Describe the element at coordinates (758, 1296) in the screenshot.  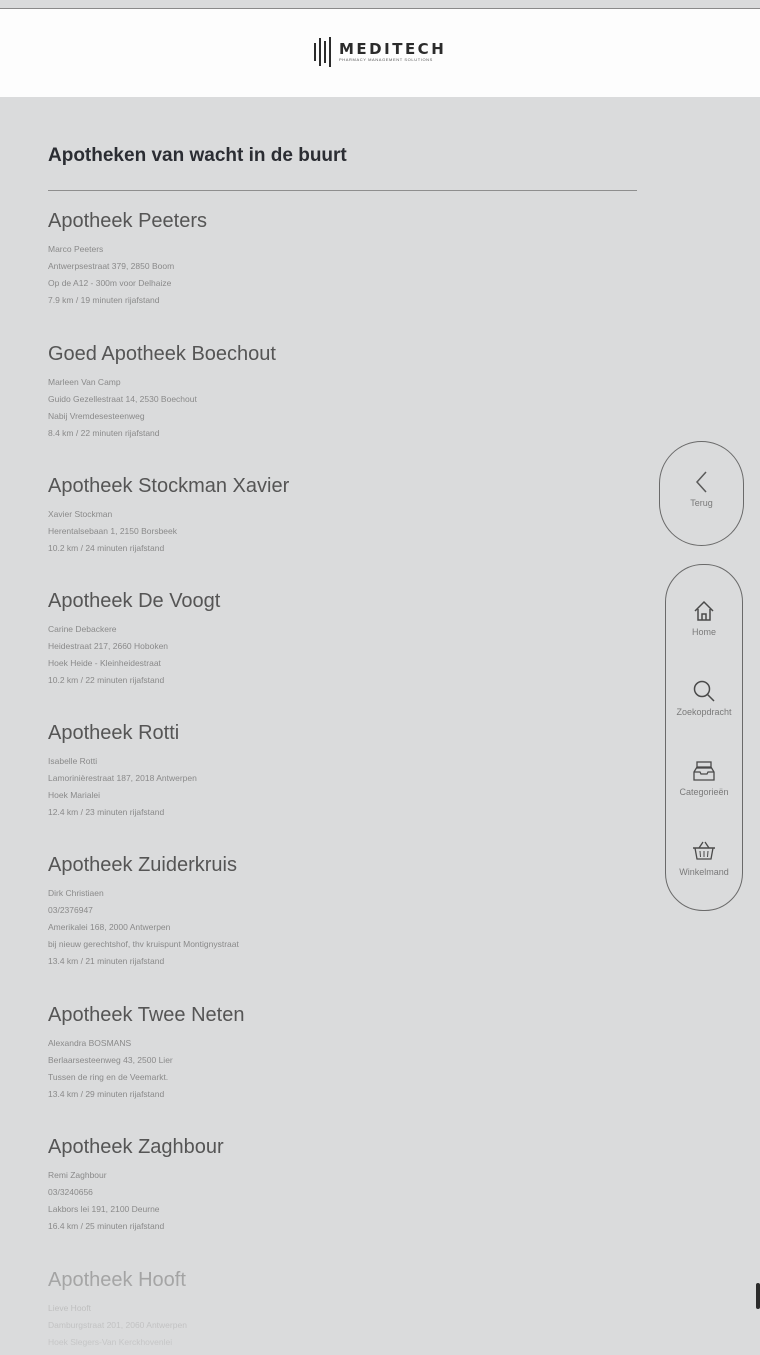
I see `scrollbar-handle` at that location.